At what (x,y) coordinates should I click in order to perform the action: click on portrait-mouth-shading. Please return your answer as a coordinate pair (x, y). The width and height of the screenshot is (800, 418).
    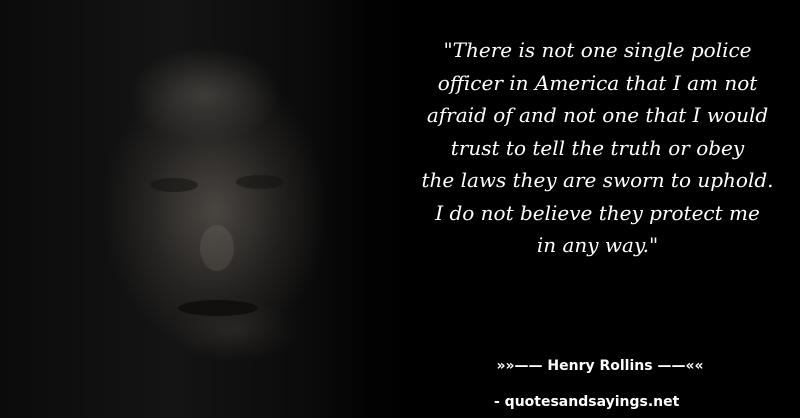
    Looking at the image, I should click on (218, 308).